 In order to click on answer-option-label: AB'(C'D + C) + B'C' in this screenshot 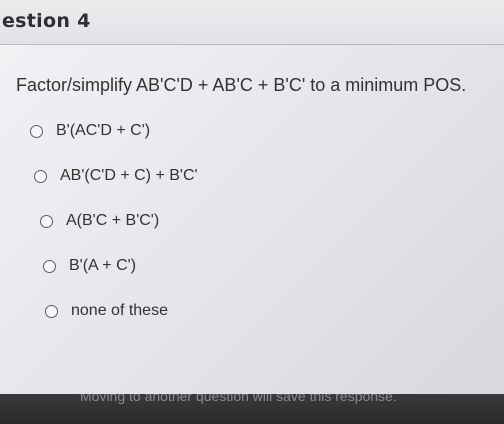, I will do `click(129, 175)`.